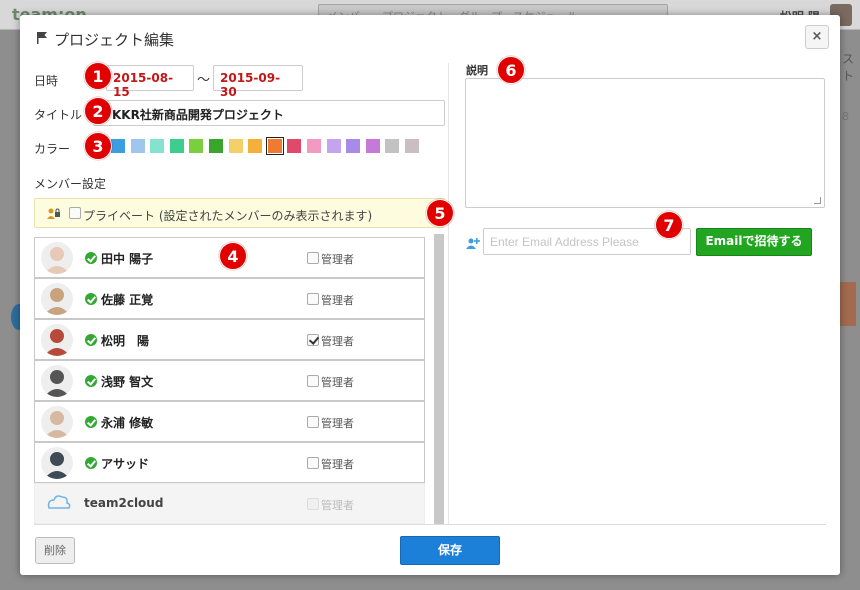  I want to click on annotation-badge-6: 6, so click(511, 70).